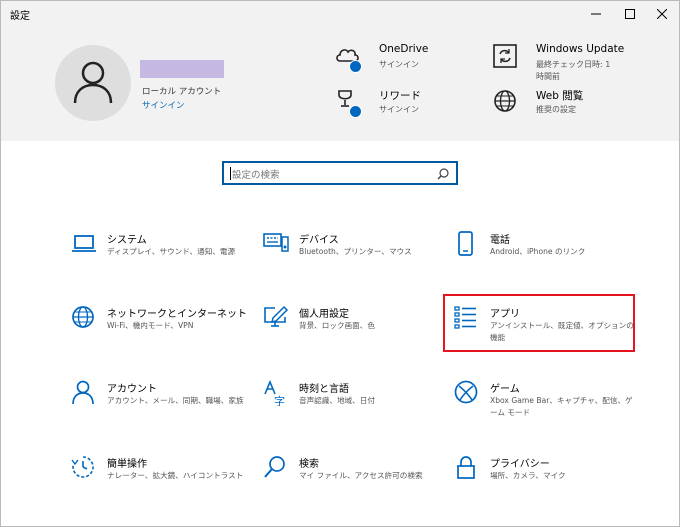 This screenshot has width=680, height=527. What do you see at coordinates (182, 69) in the screenshot?
I see `account-name-redacted` at bounding box center [182, 69].